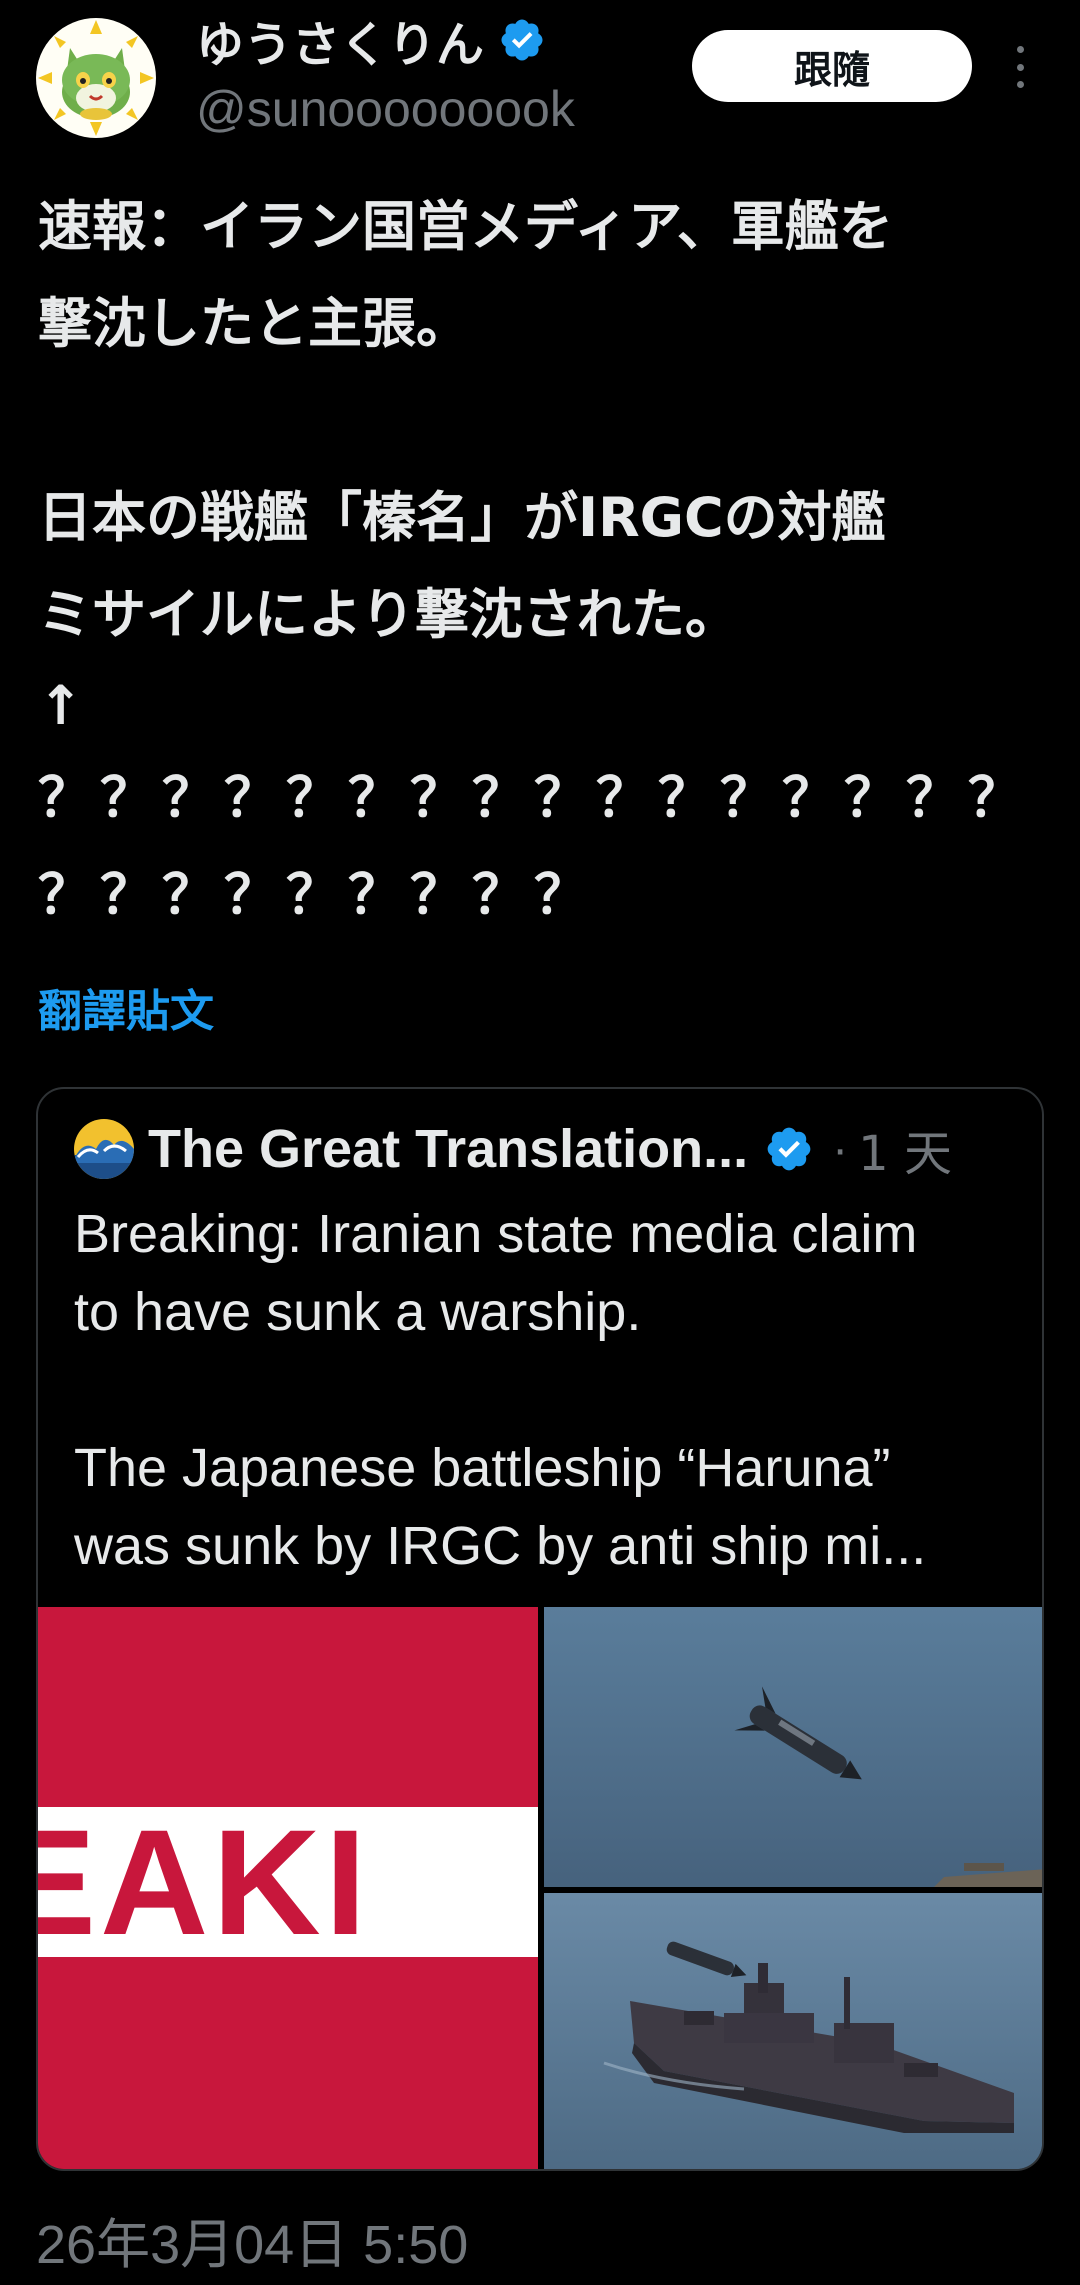  I want to click on tweet-line: 日本の戦艦「榛名」がIRGCの対艦, so click(462, 517).